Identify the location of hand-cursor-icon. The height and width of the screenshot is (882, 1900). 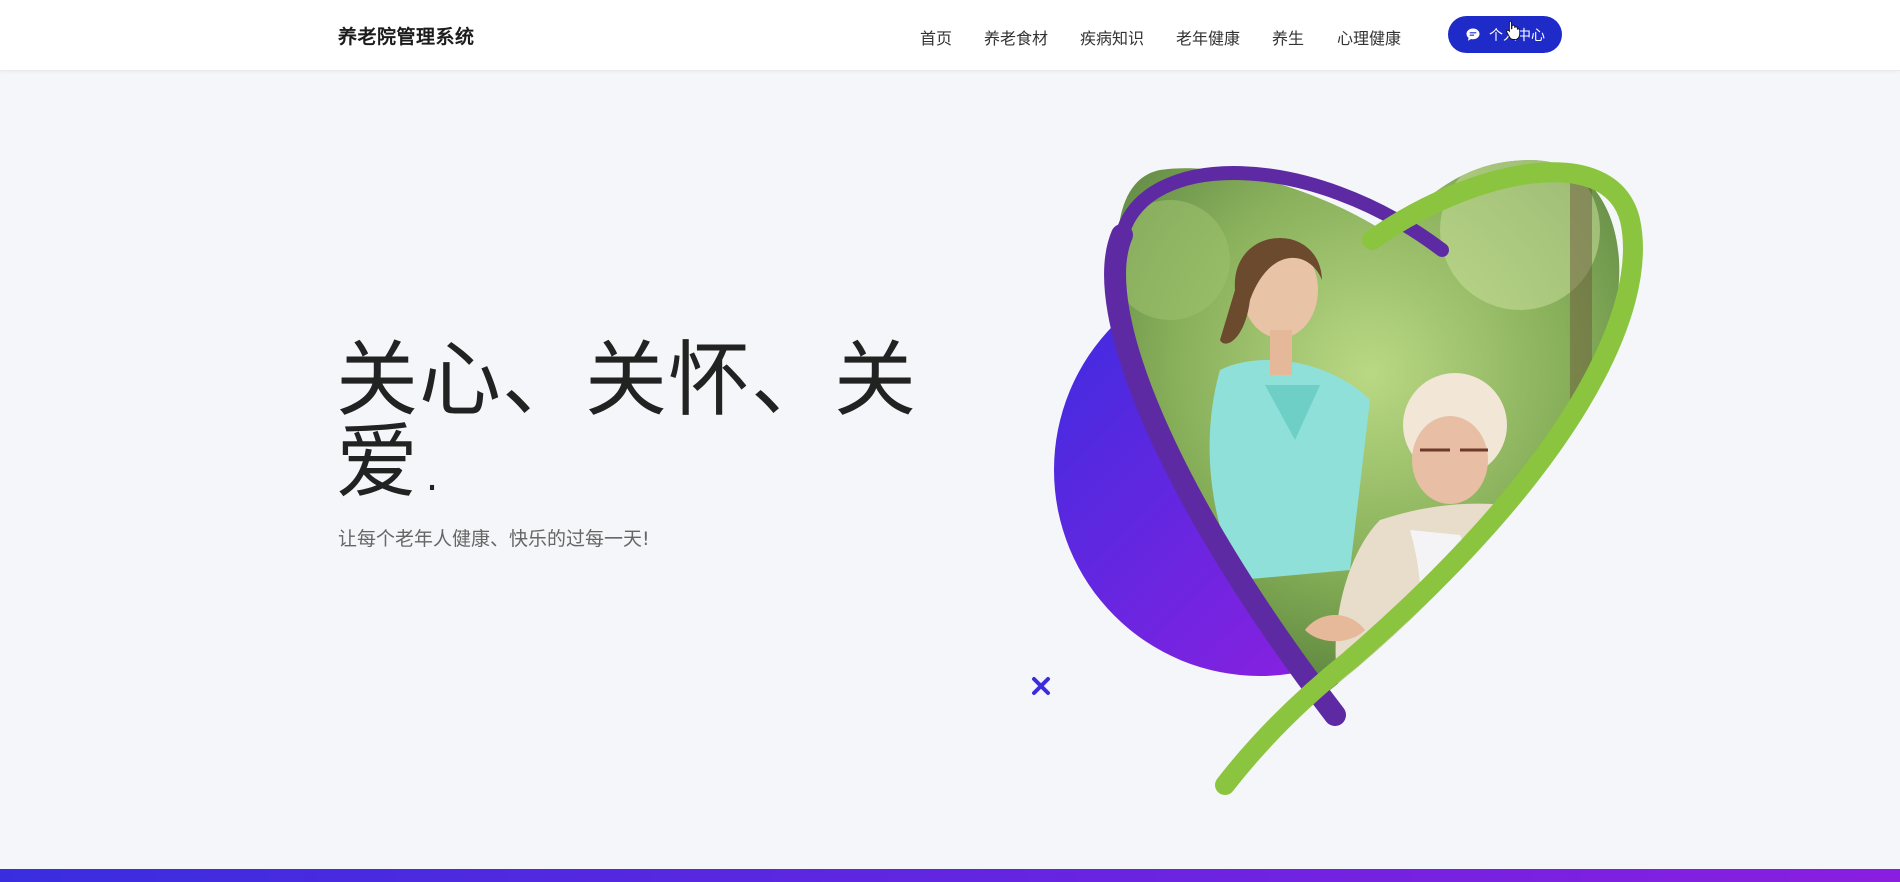
(1513, 30).